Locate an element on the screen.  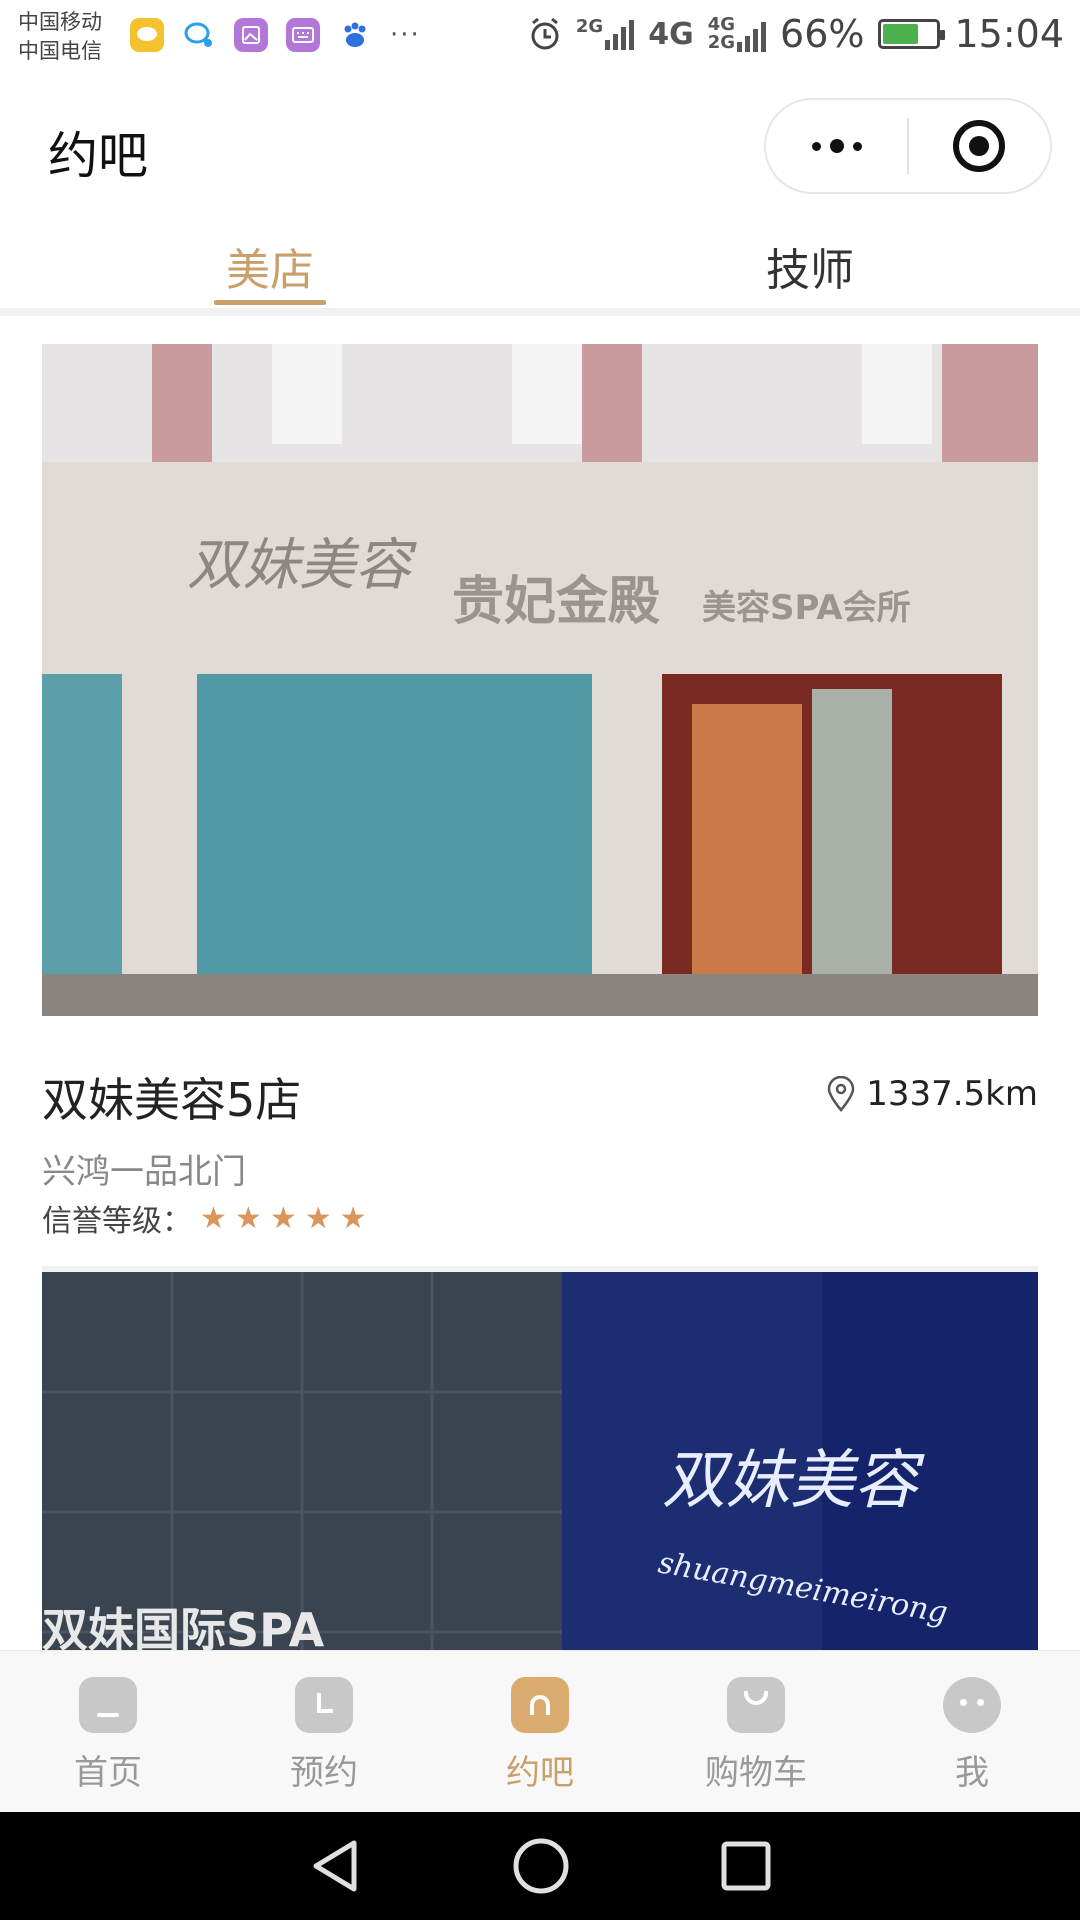
profile-icon is located at coordinates (972, 1705).